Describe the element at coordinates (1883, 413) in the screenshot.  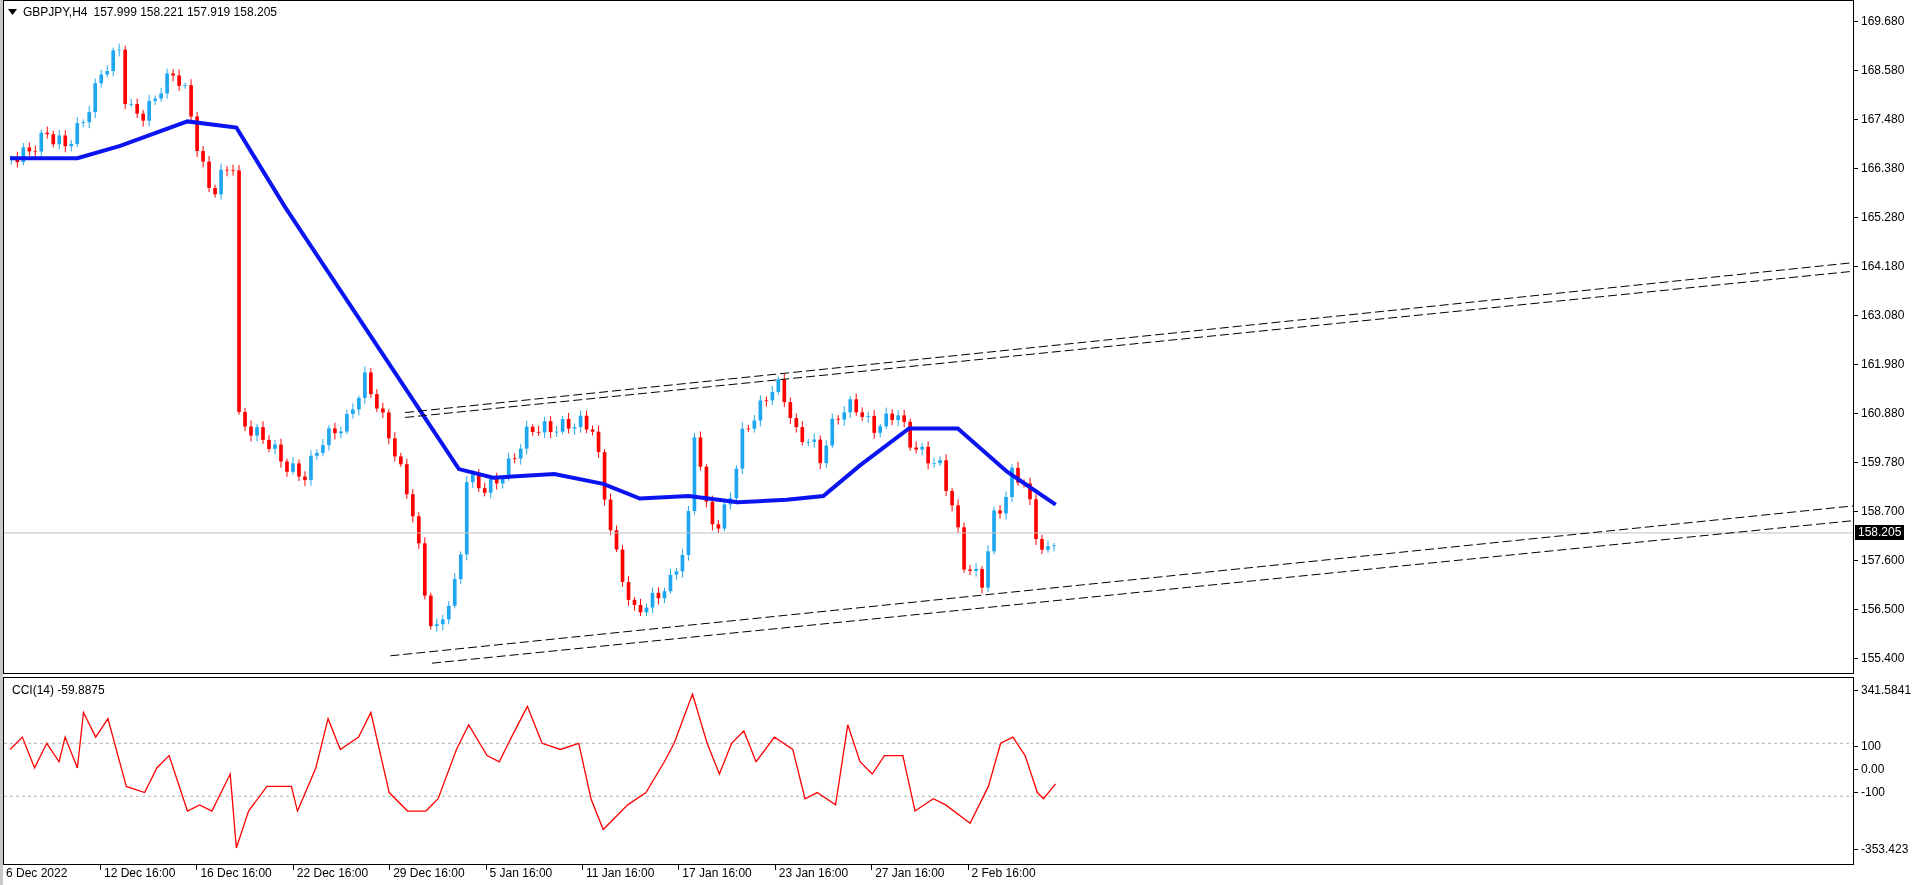
I see `price-axis-label: 160.880` at that location.